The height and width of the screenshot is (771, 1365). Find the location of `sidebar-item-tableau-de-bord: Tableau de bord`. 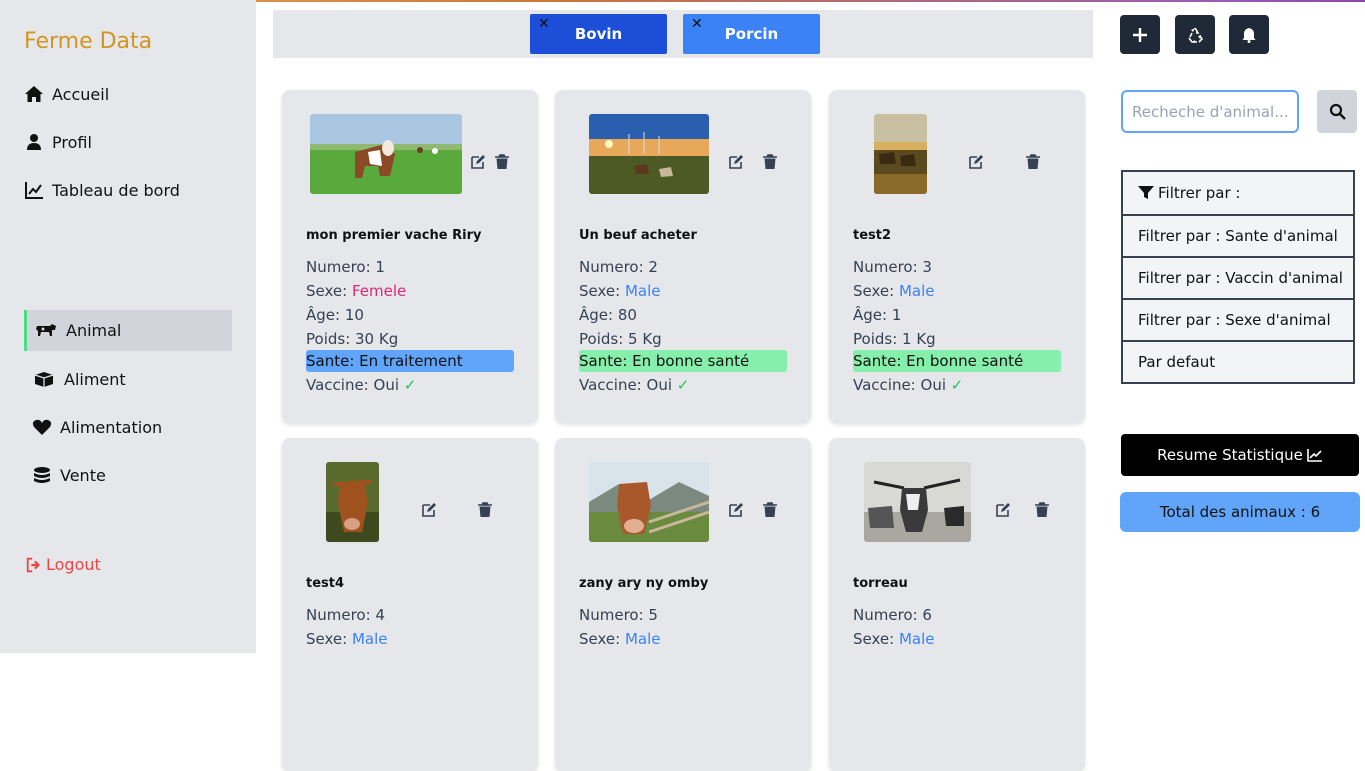

sidebar-item-tableau-de-bord: Tableau de bord is located at coordinates (102, 190).